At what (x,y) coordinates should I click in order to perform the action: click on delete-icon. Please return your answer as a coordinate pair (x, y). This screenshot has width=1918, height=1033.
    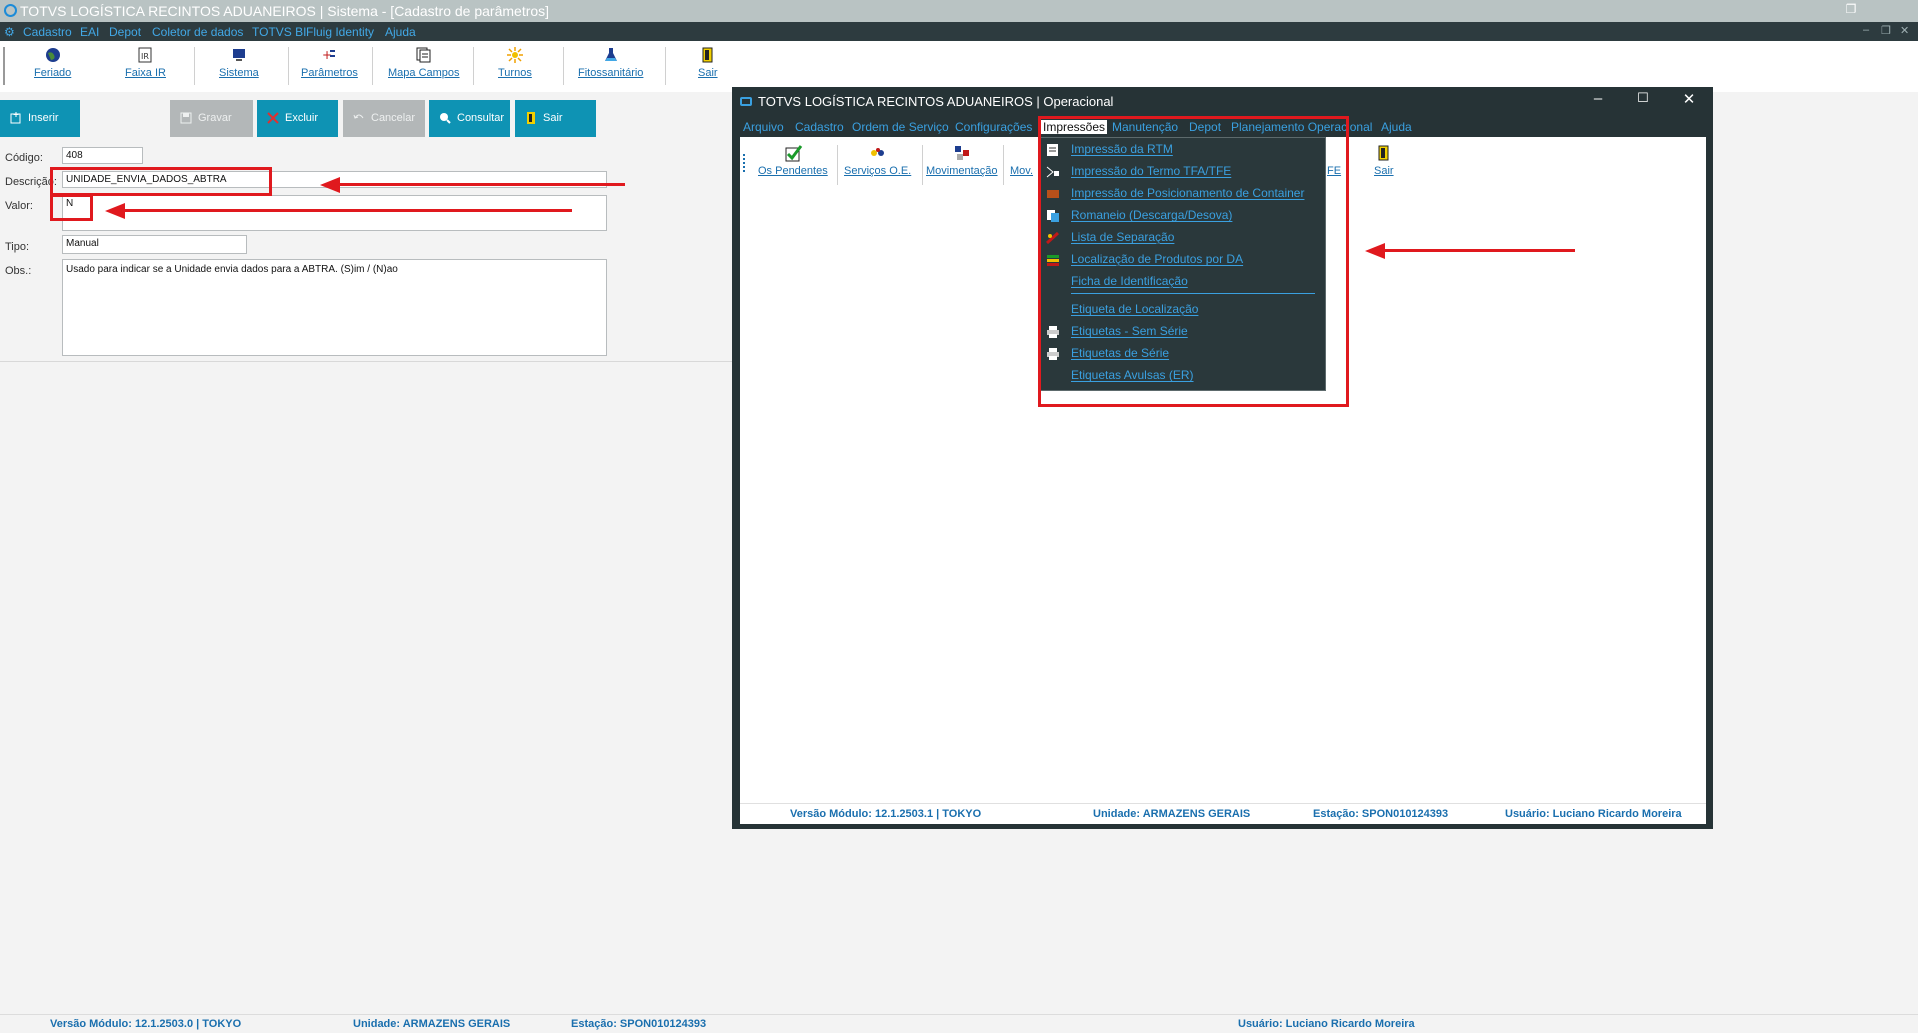
    Looking at the image, I should click on (273, 118).